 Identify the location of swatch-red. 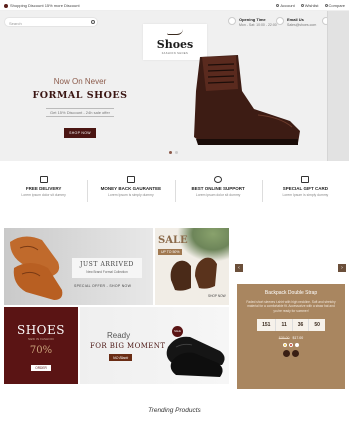
(291, 345).